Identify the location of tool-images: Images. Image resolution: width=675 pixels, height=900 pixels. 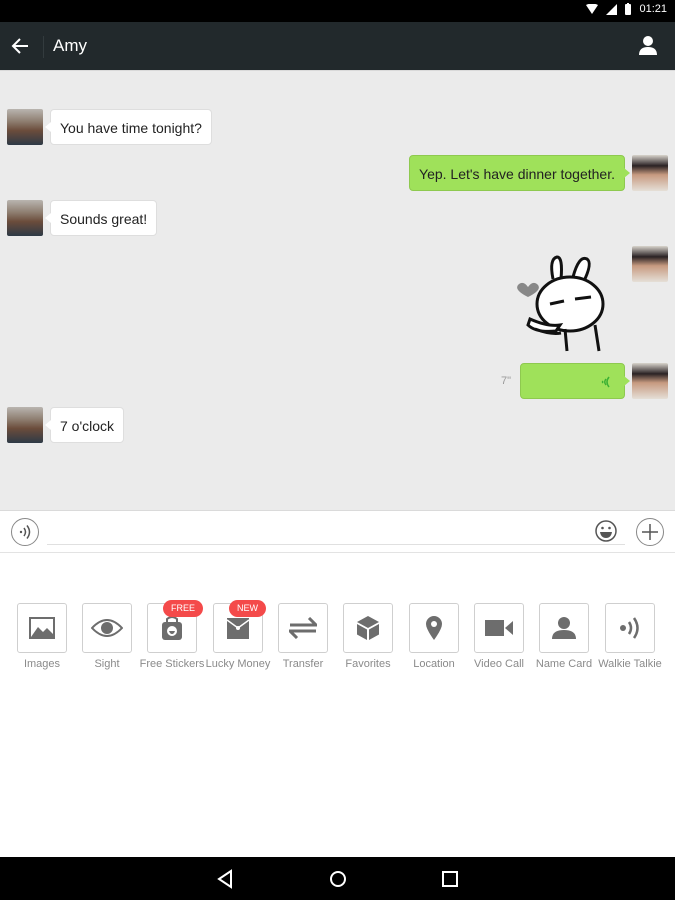
(42, 636).